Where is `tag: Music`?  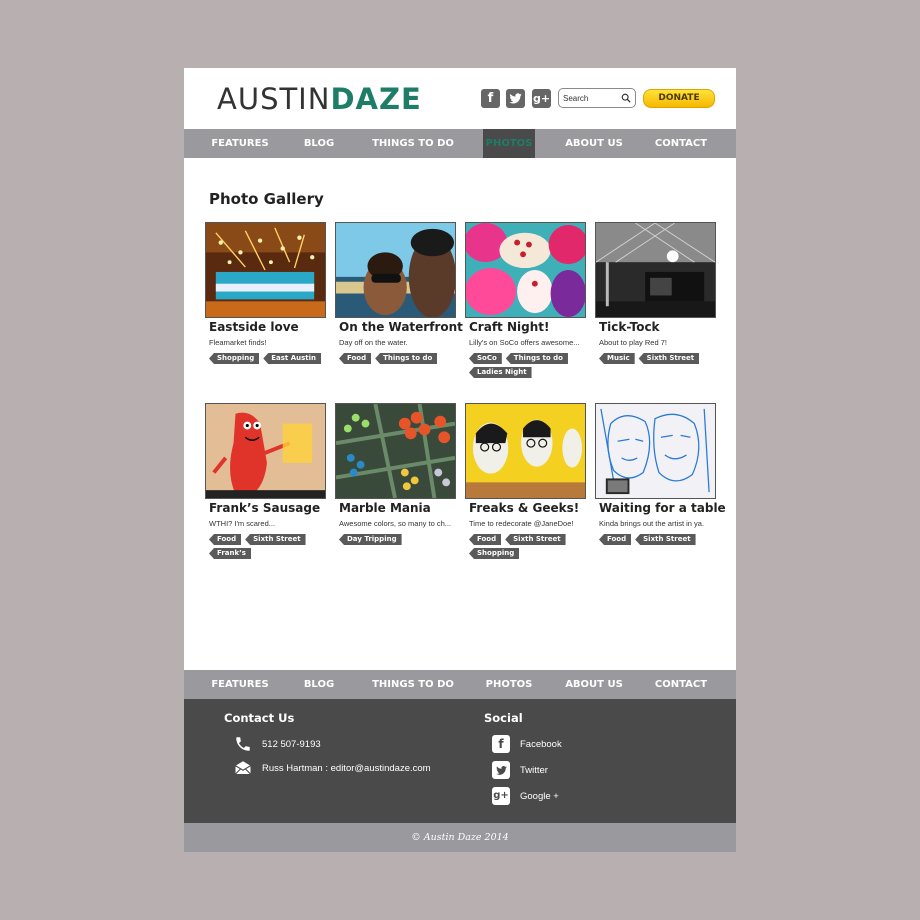 tag: Music is located at coordinates (617, 358).